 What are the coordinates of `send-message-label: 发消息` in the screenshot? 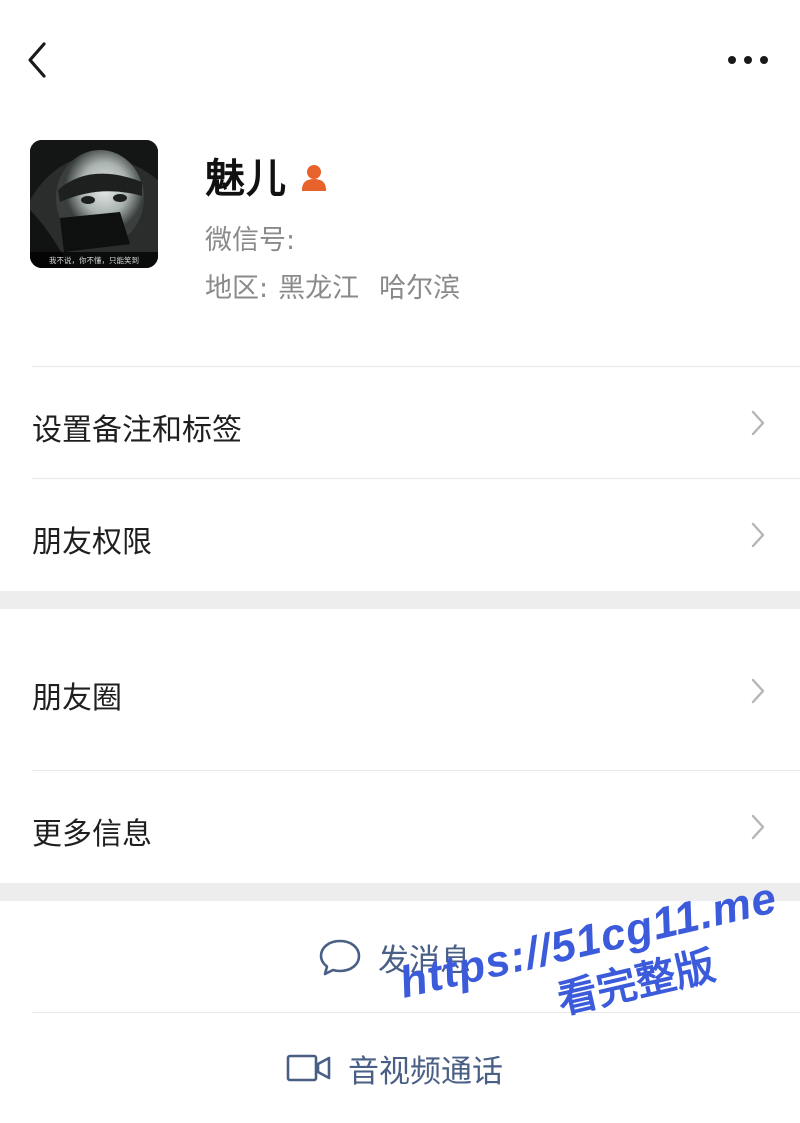 It's located at (424, 960).